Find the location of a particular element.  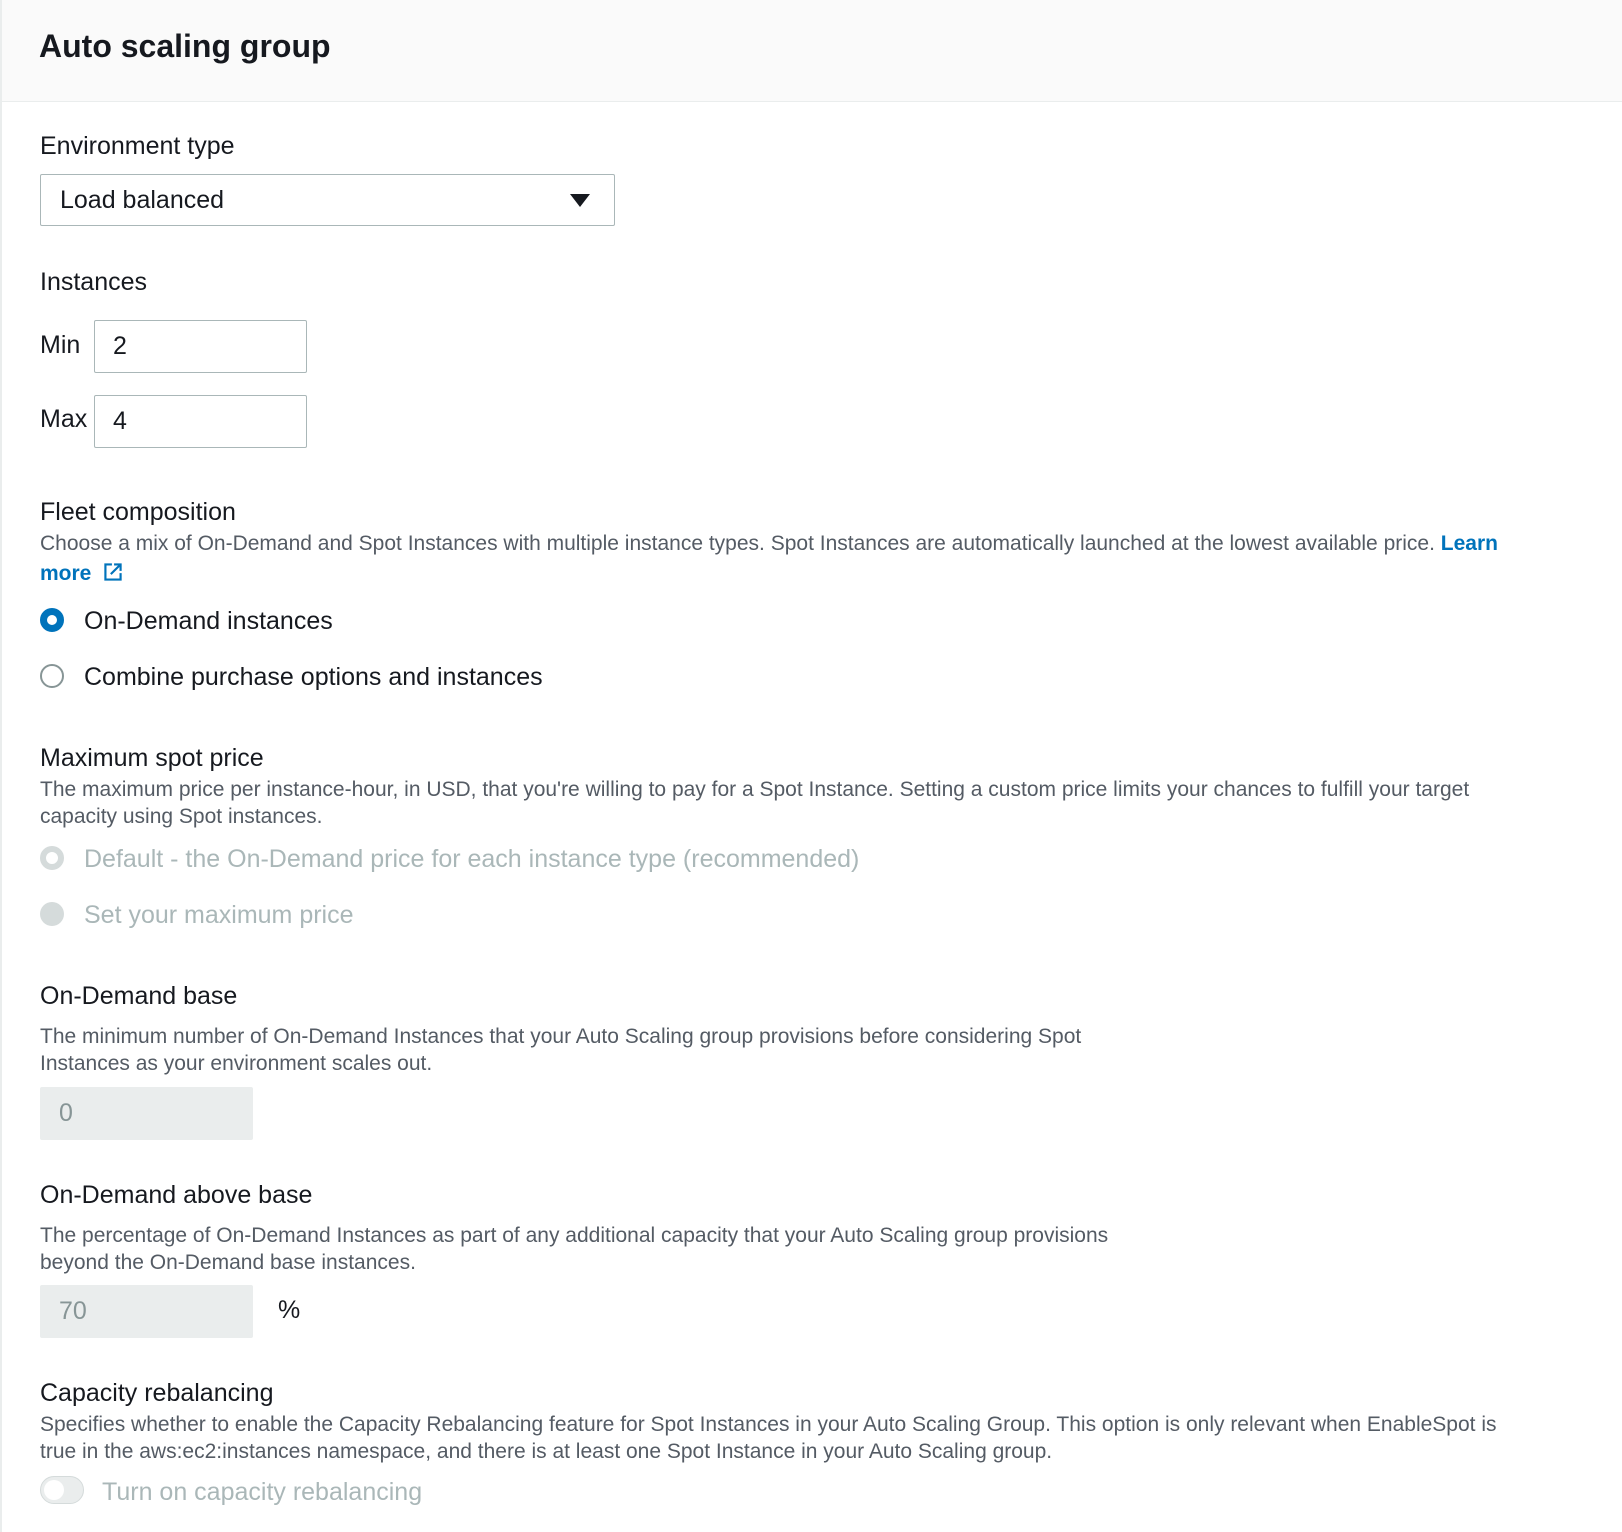

min-label: Min is located at coordinates (60, 345).